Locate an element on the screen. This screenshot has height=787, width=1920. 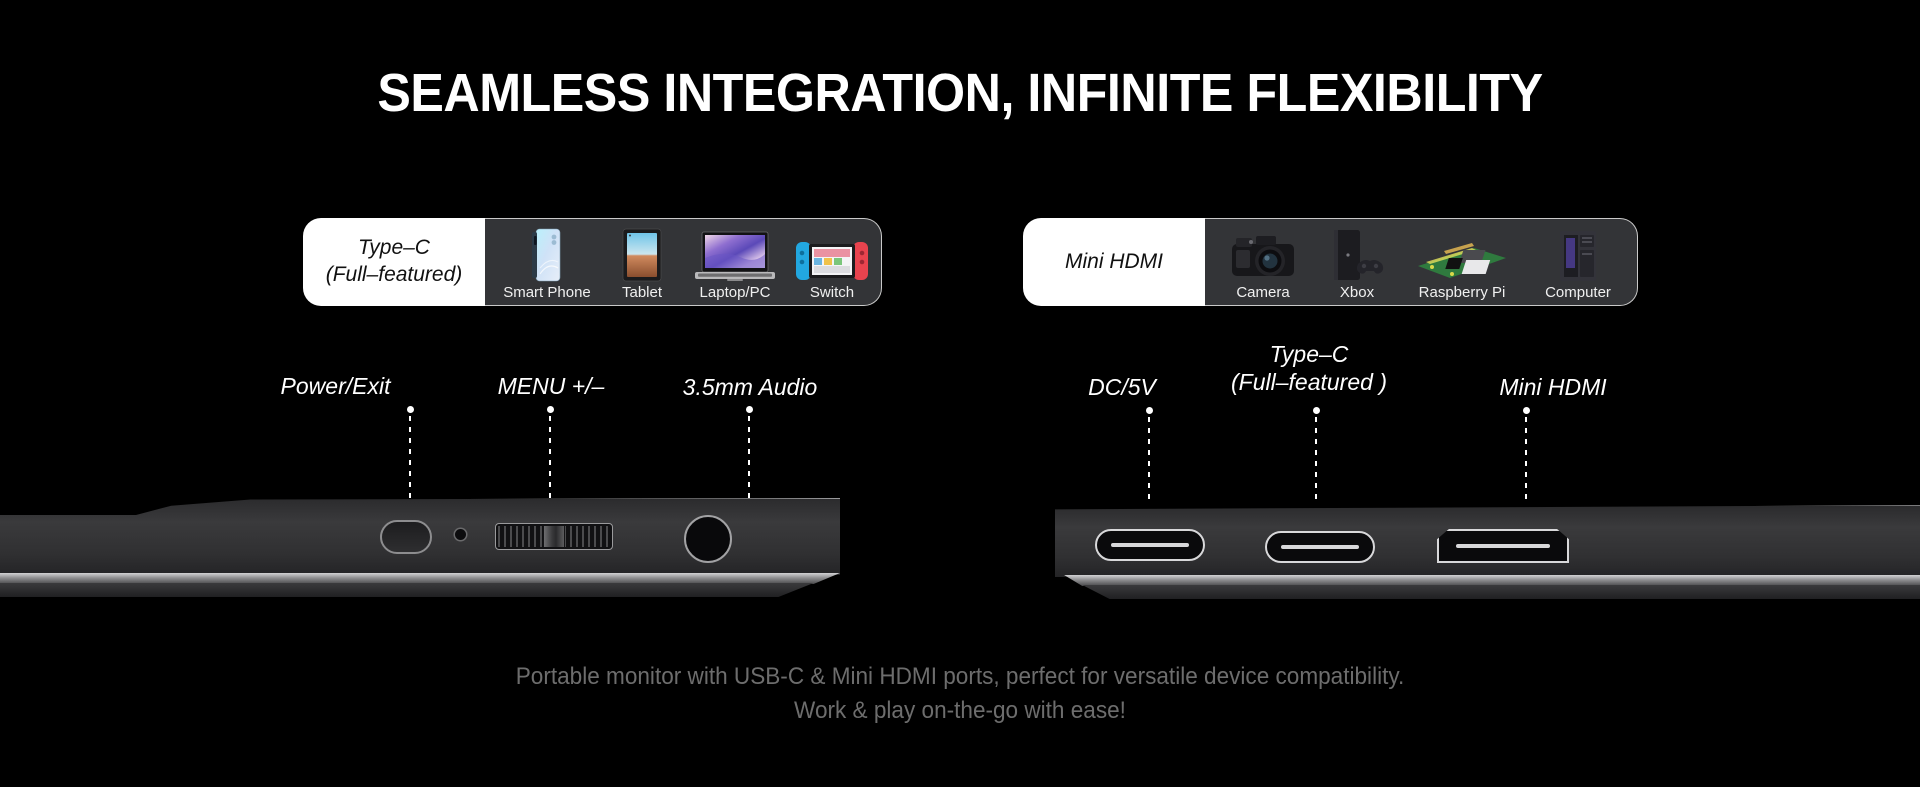
monitor-lip-right is located at coordinates (1501, 592).